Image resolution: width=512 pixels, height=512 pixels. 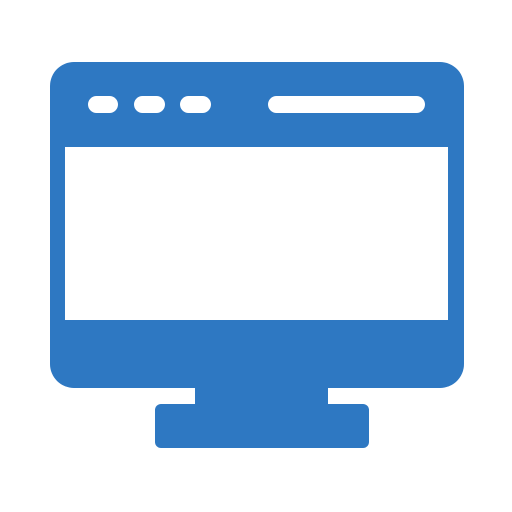 I want to click on monitor-stand-base, so click(x=262, y=426).